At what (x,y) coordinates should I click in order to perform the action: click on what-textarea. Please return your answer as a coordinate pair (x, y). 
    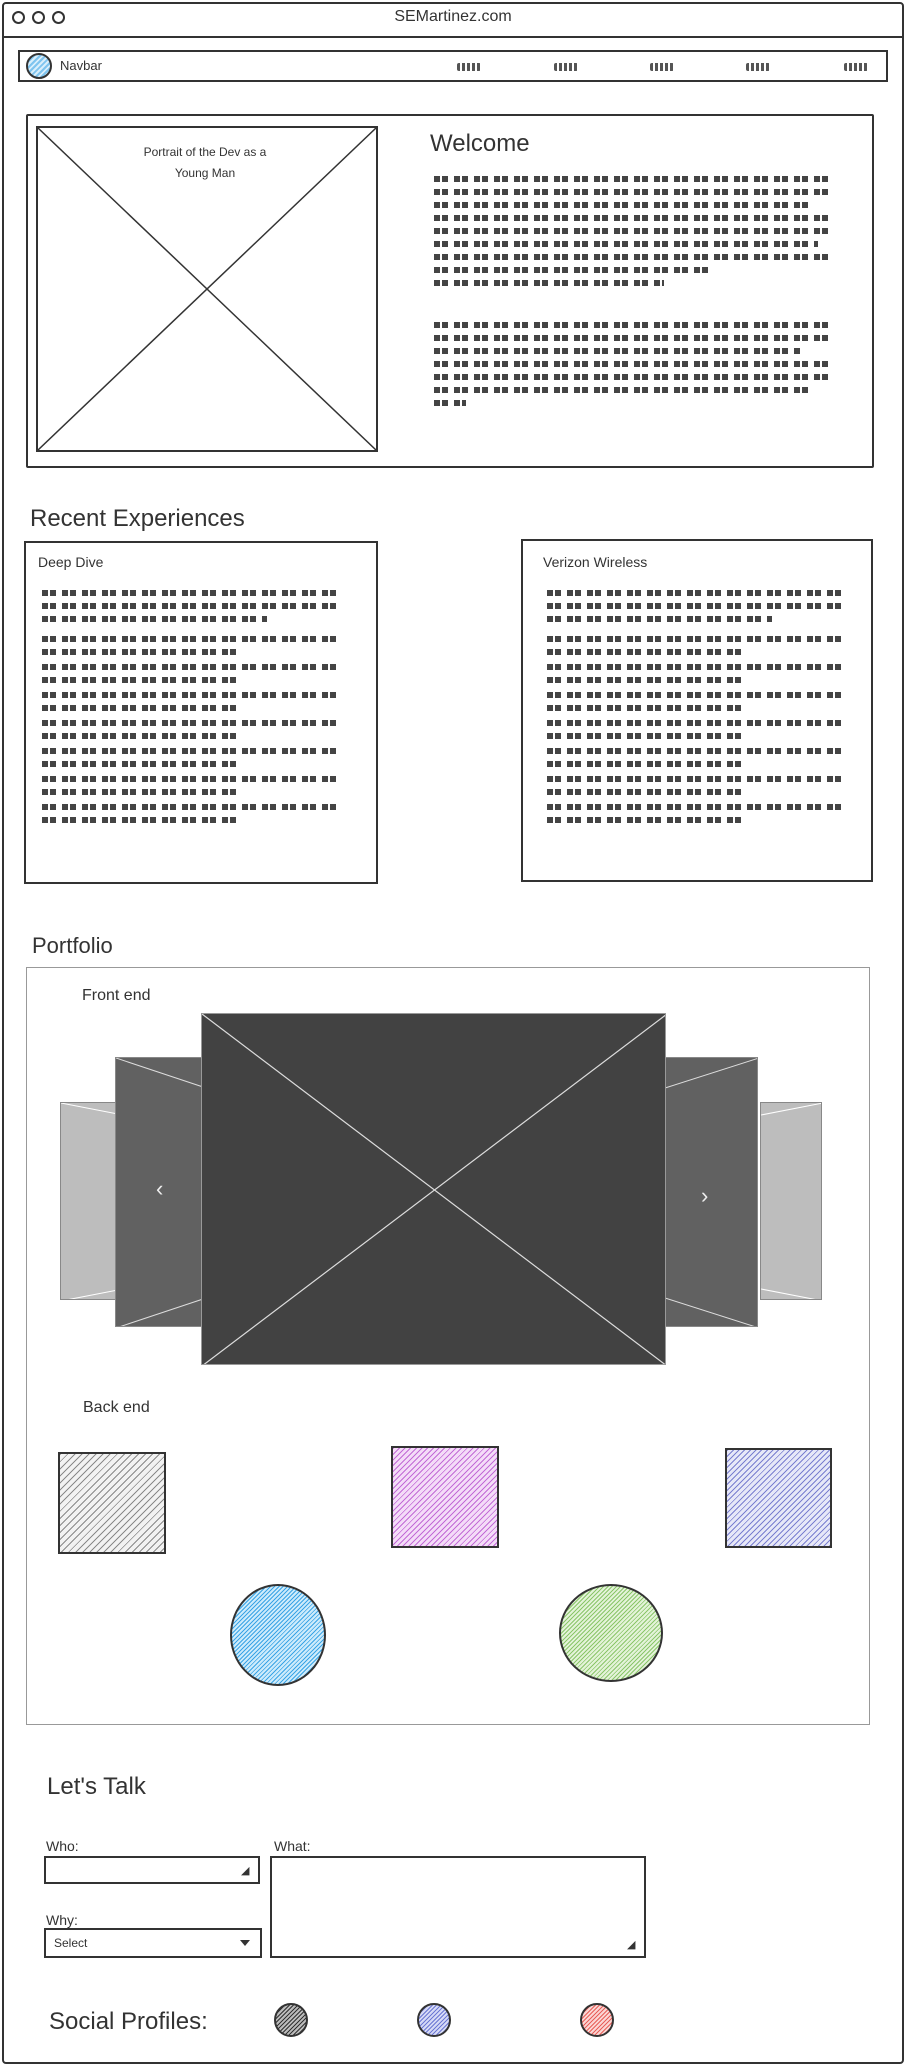
    Looking at the image, I should click on (458, 1907).